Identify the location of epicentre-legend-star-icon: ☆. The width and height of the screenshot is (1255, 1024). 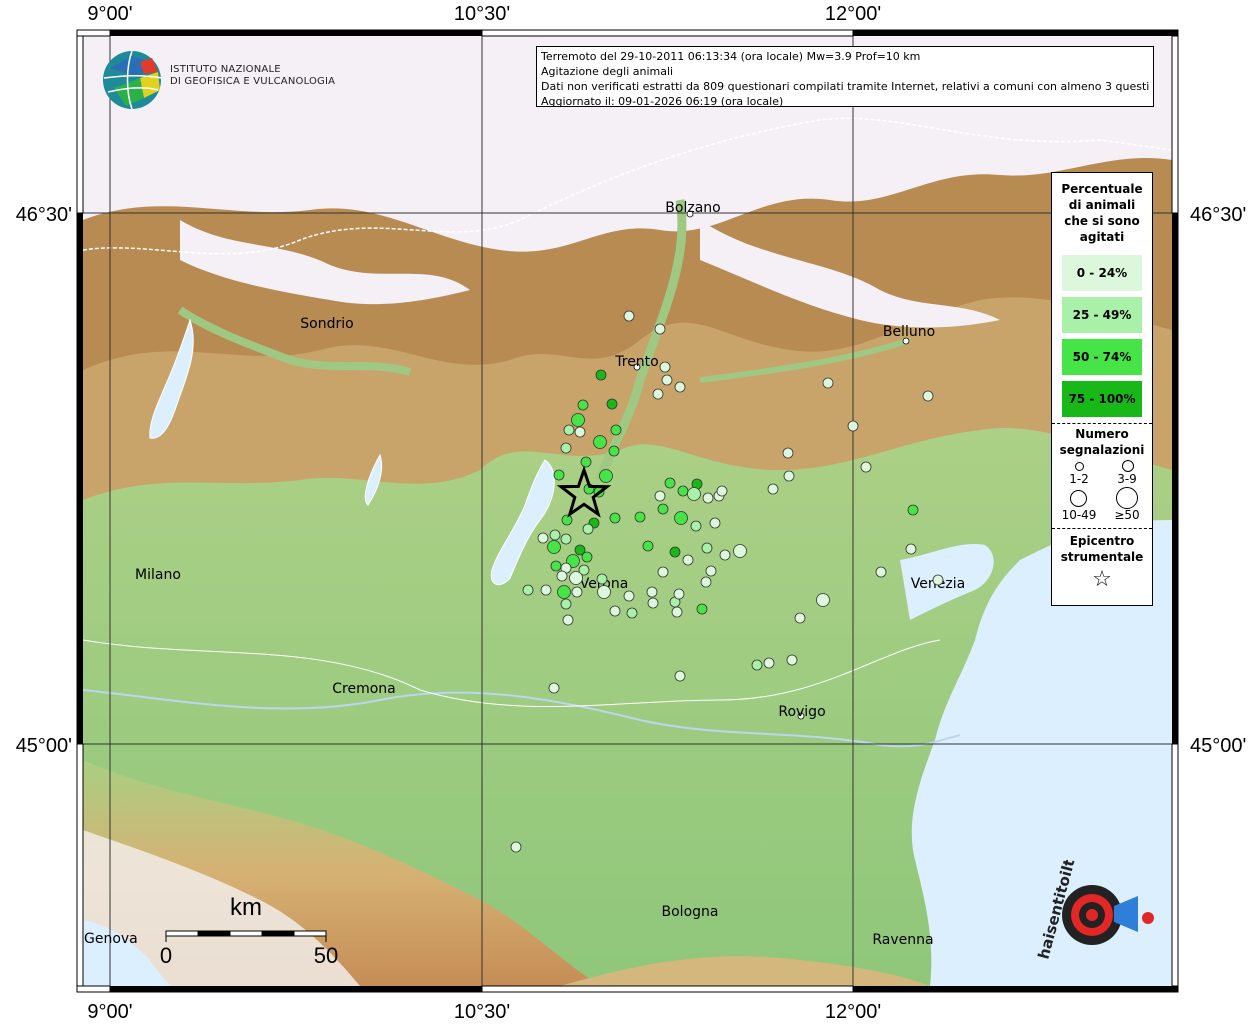
(1102, 579).